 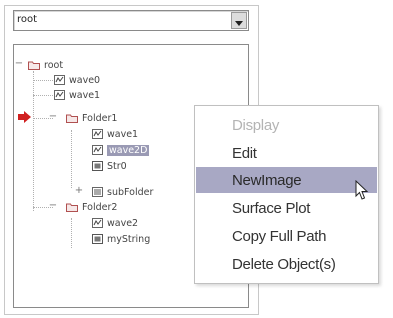 I want to click on tree-node-root: root, so click(x=45, y=65).